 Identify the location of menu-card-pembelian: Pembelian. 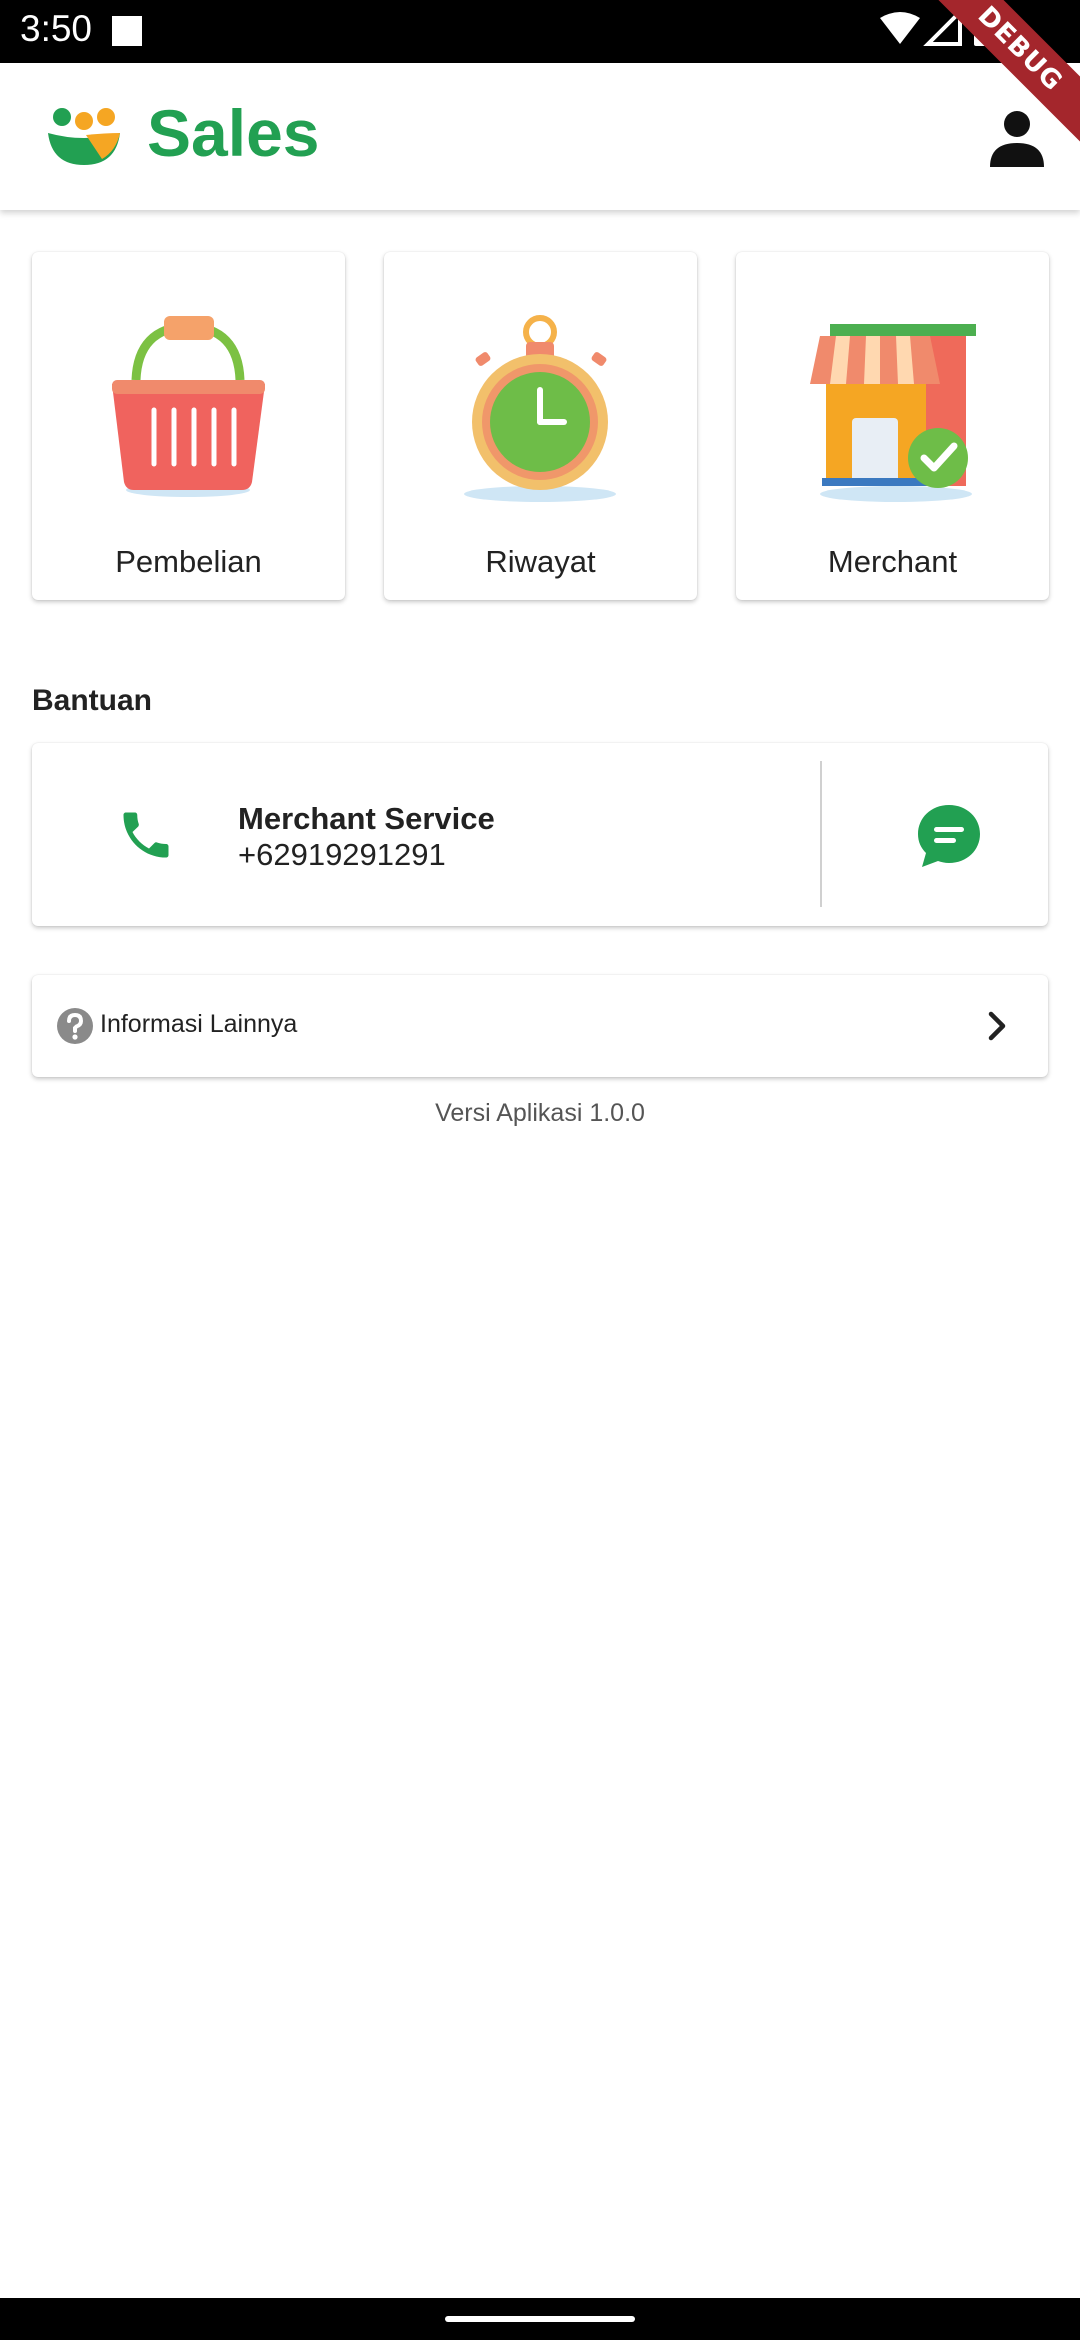
(188, 426).